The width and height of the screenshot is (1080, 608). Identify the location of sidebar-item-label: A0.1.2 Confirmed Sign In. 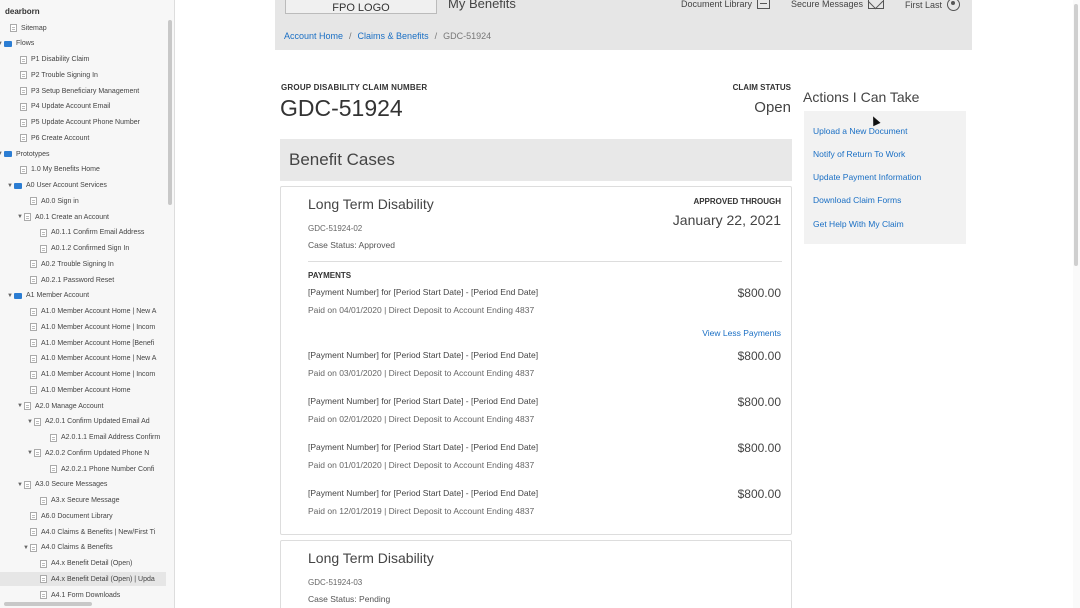
(90, 248).